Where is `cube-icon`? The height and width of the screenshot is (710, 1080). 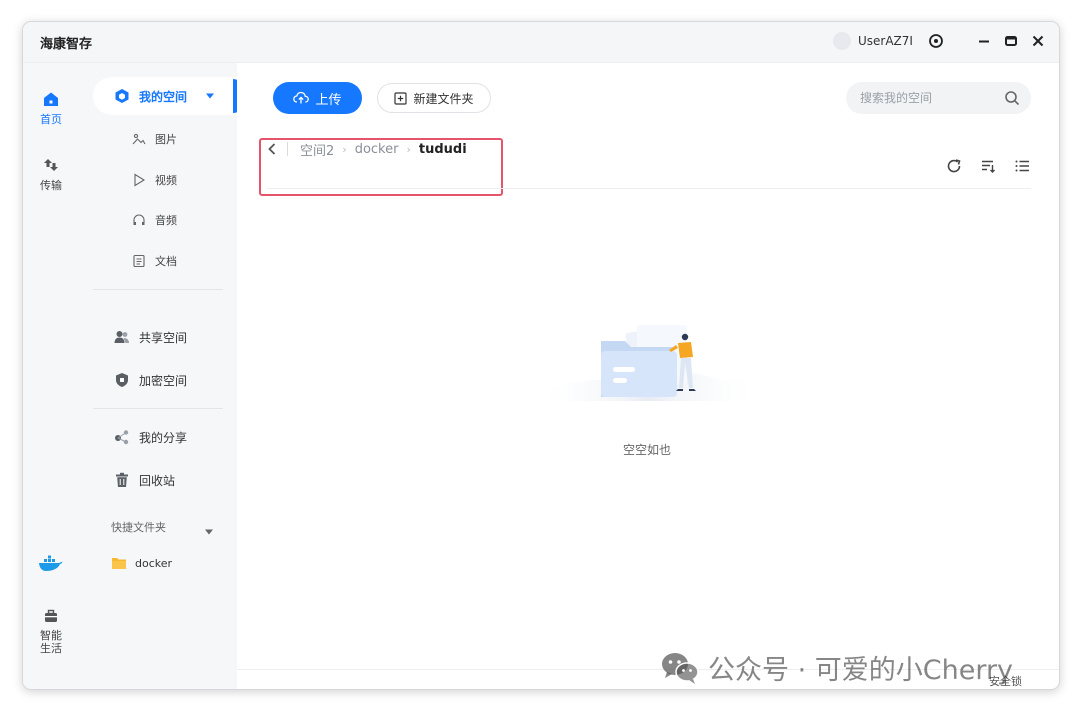
cube-icon is located at coordinates (122, 96).